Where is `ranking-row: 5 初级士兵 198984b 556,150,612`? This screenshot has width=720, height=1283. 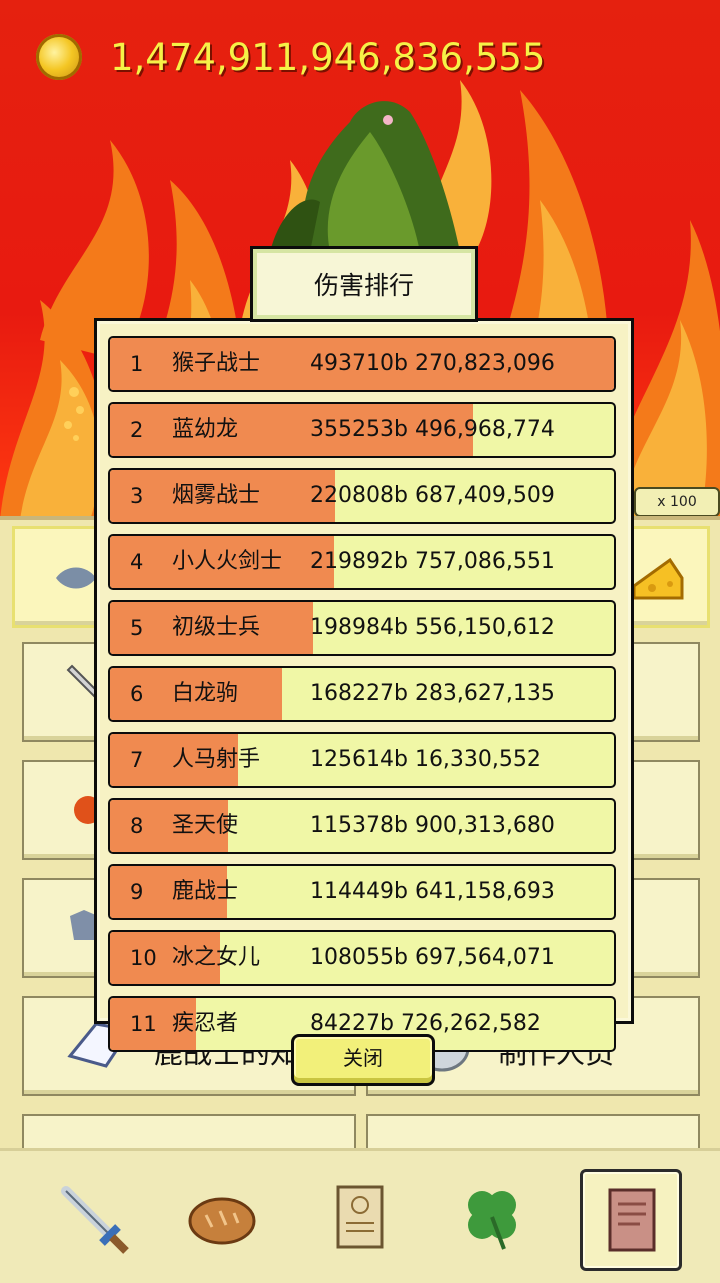
ranking-row: 5 初级士兵 198984b 556,150,612 is located at coordinates (362, 628).